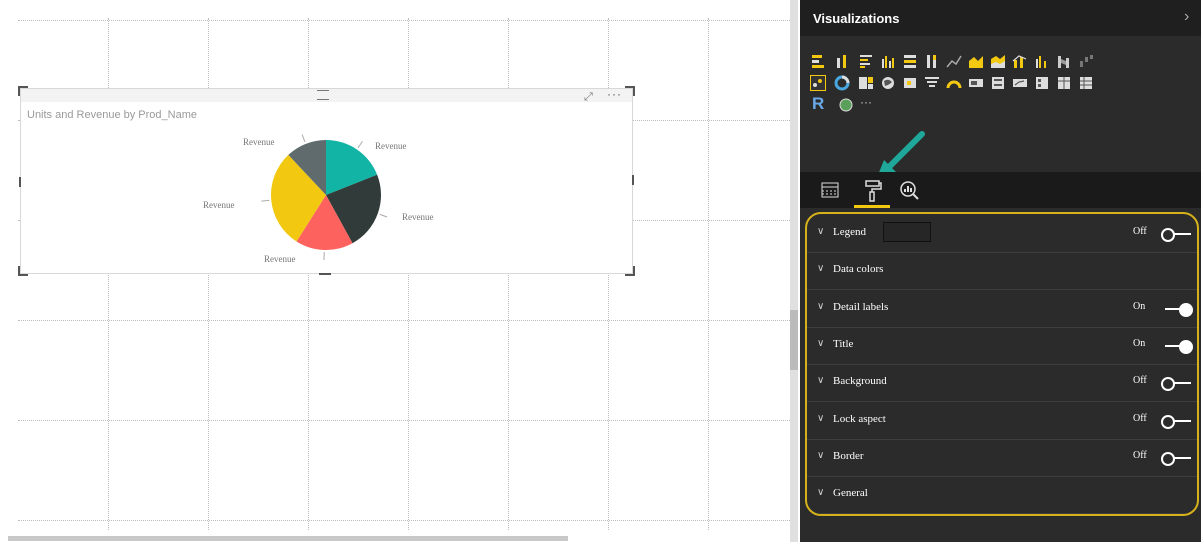 The width and height of the screenshot is (1201, 542). I want to click on kpi-icon, so click(1020, 83).